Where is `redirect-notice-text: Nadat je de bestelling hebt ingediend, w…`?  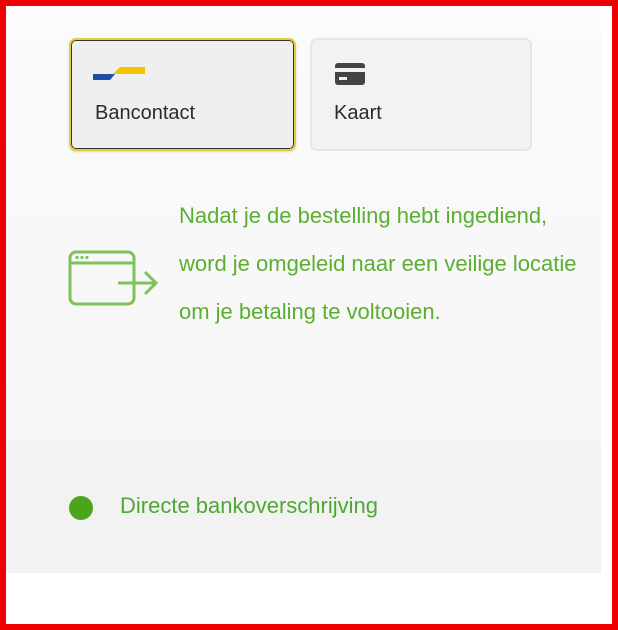
redirect-notice-text: Nadat je de bestelling hebt ingediend, w… is located at coordinates (378, 263).